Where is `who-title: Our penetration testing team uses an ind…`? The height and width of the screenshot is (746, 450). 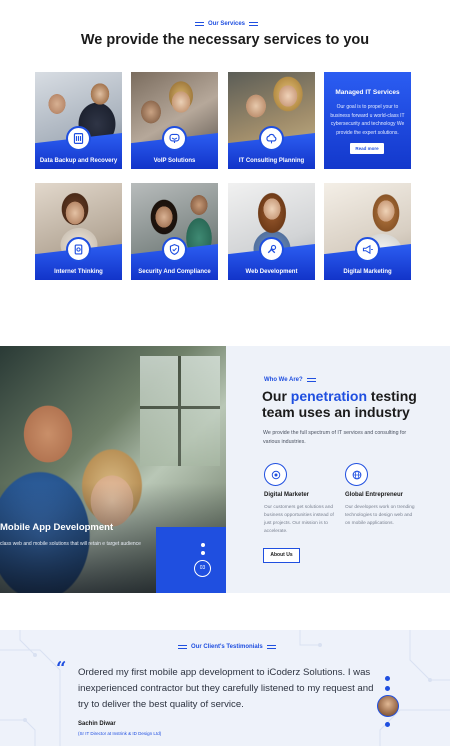
who-title: Our penetration testing team uses an ind… is located at coordinates (352, 404).